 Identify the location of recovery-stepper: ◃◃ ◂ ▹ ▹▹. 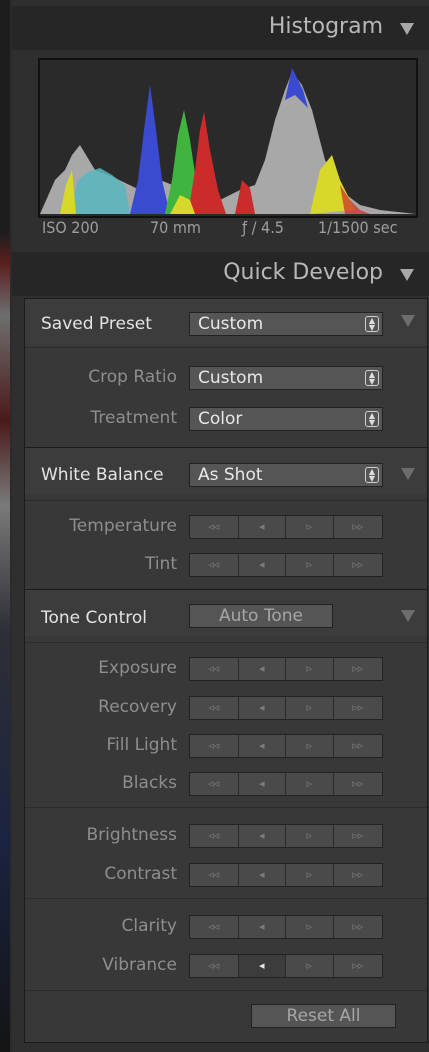
(286, 708).